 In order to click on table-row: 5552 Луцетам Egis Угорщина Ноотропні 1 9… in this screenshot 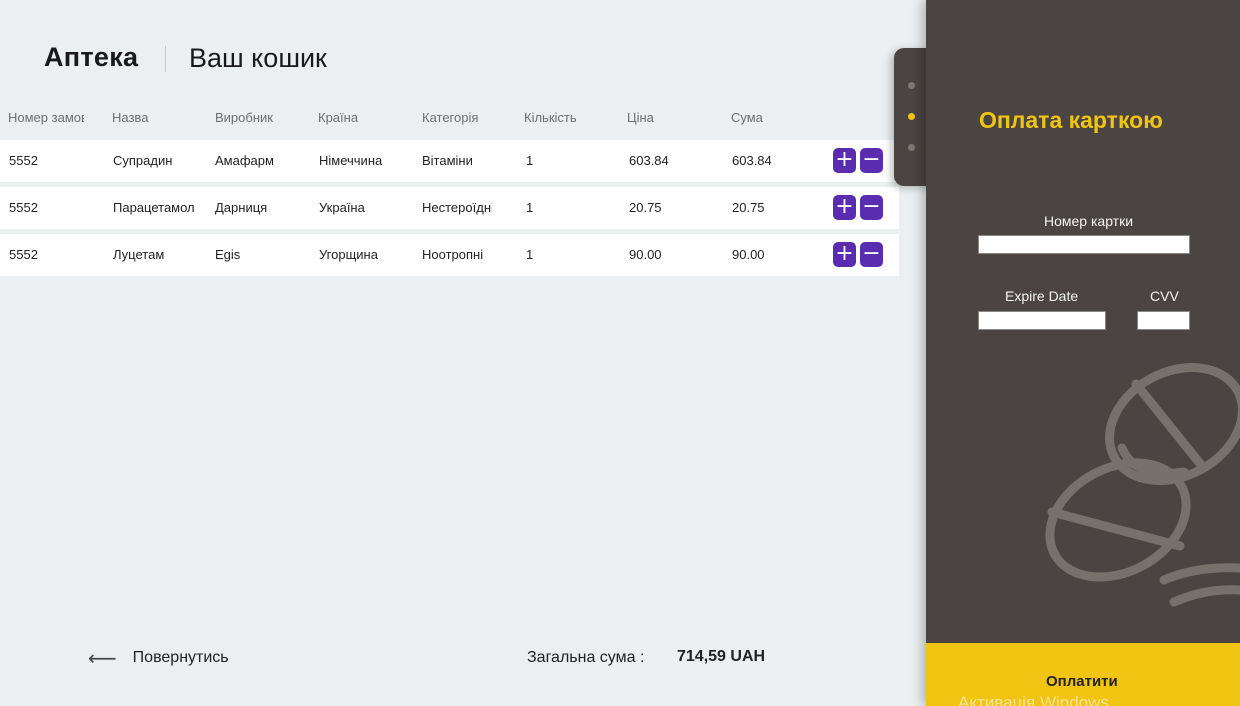, I will do `click(449, 255)`.